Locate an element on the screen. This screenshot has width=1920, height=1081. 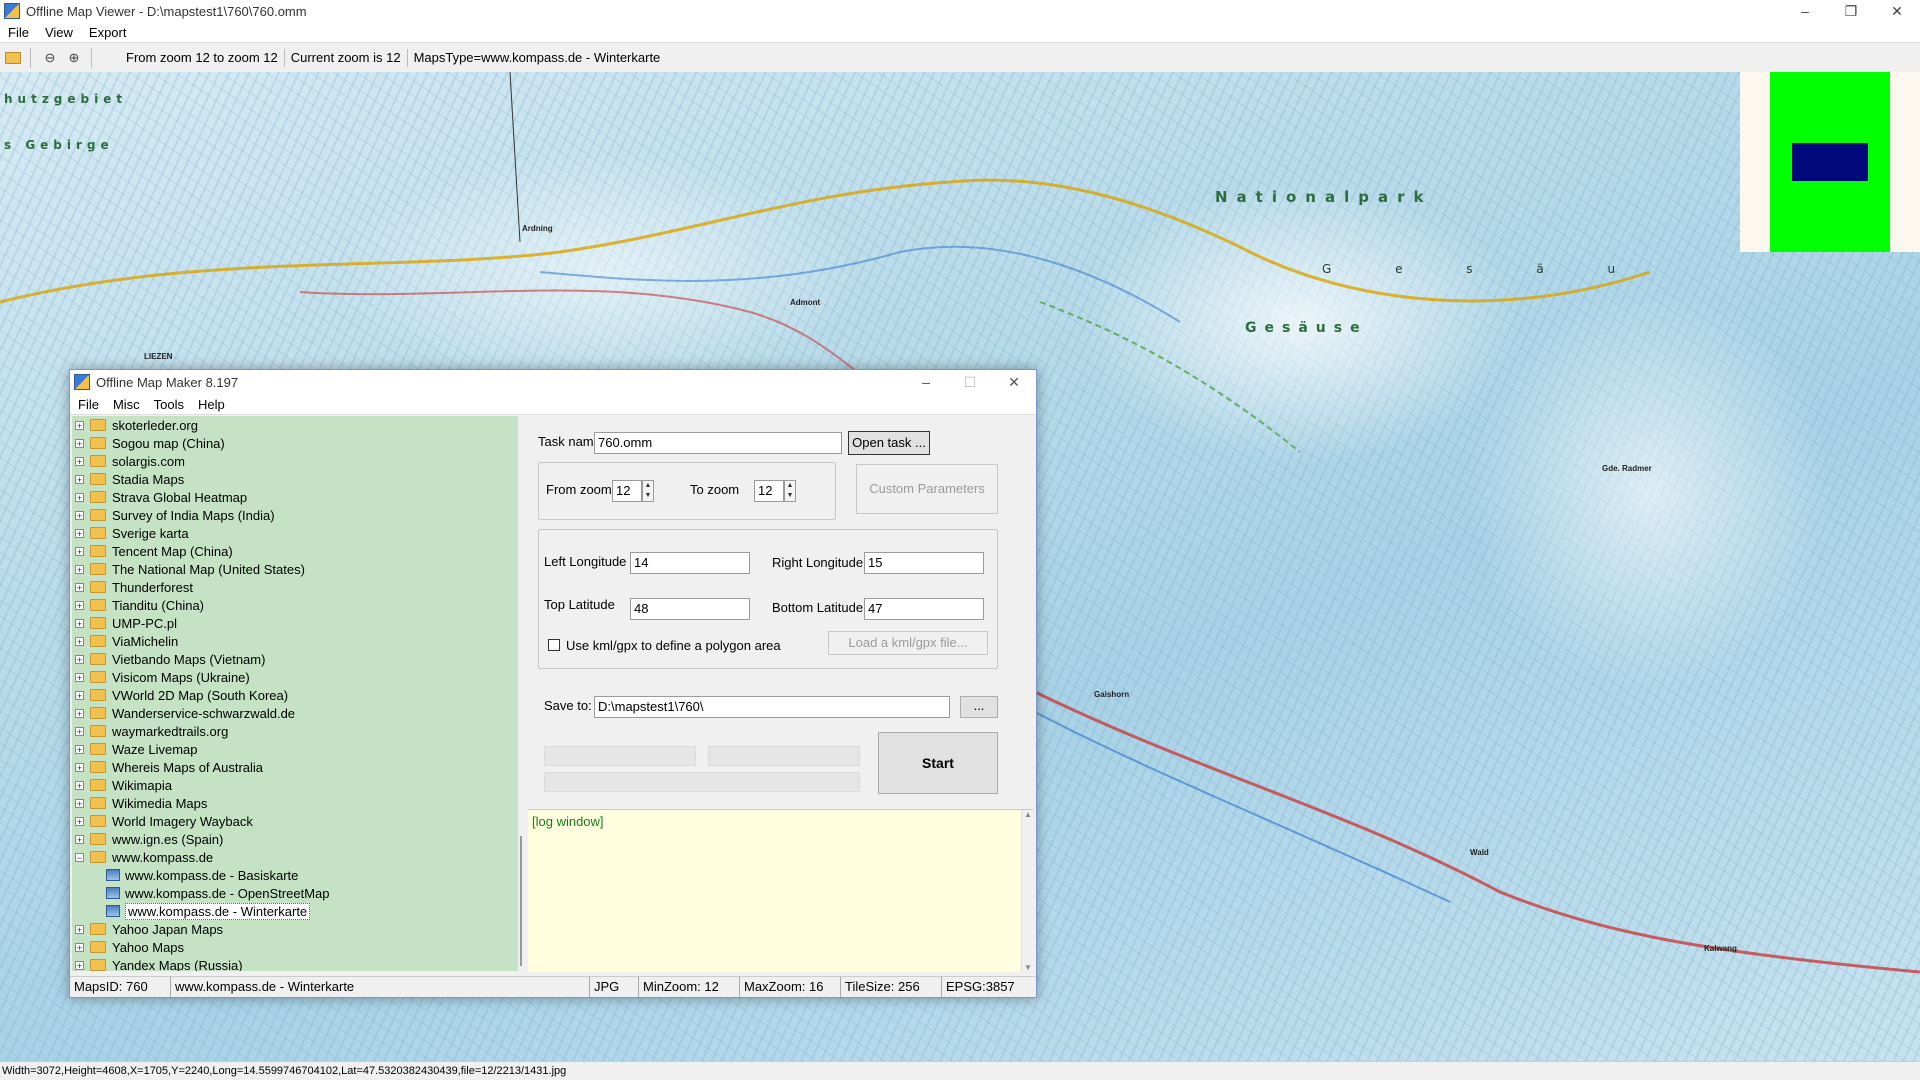
use-kml-checkbox is located at coordinates (554, 645).